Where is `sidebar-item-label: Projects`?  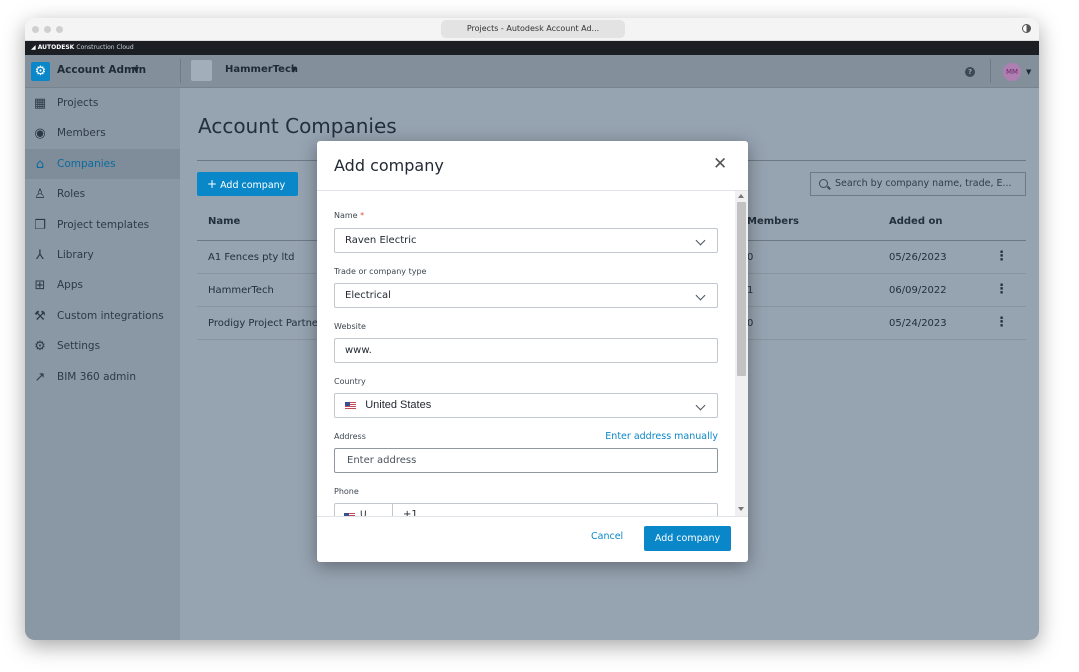
sidebar-item-label: Projects is located at coordinates (78, 103).